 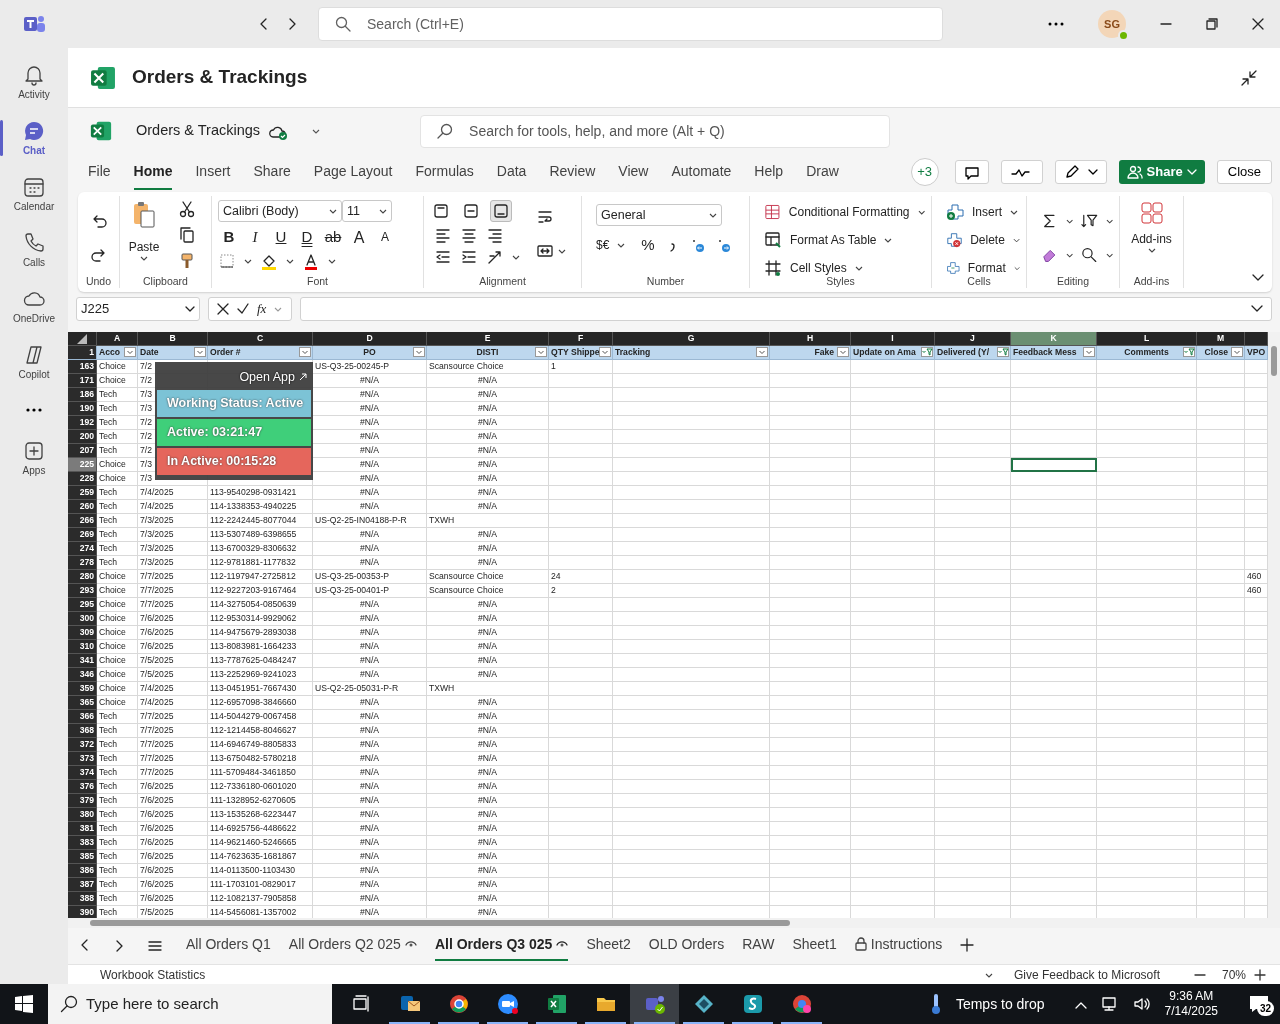 What do you see at coordinates (82, 409) in the screenshot?
I see `row-number: 190` at bounding box center [82, 409].